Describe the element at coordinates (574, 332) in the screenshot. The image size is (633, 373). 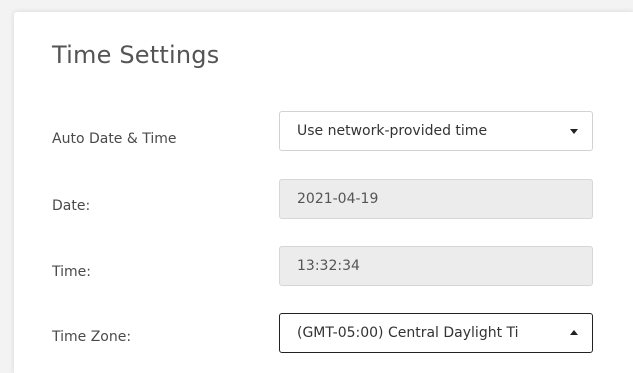
I see `chevron-up-icon` at that location.